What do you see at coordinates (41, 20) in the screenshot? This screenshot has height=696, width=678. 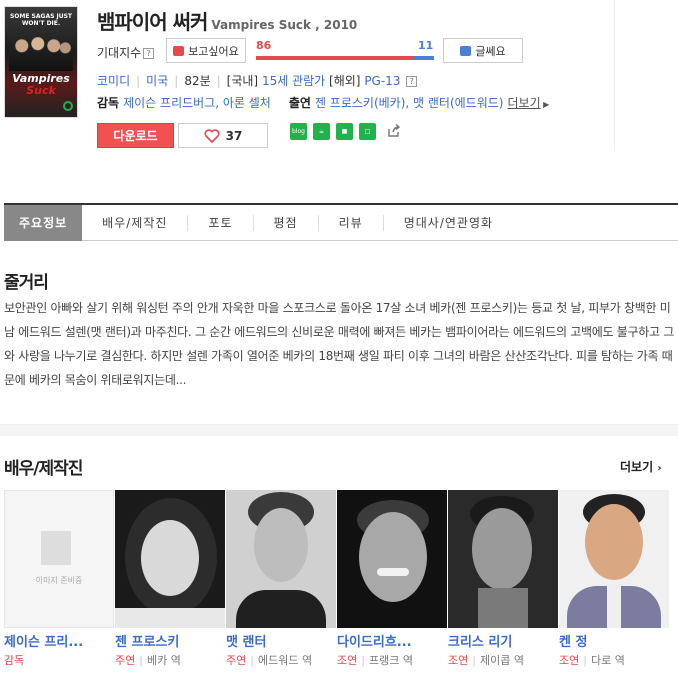 I see `poster-tagline: SOME SAGAS JUST WON'T DIE.` at bounding box center [41, 20].